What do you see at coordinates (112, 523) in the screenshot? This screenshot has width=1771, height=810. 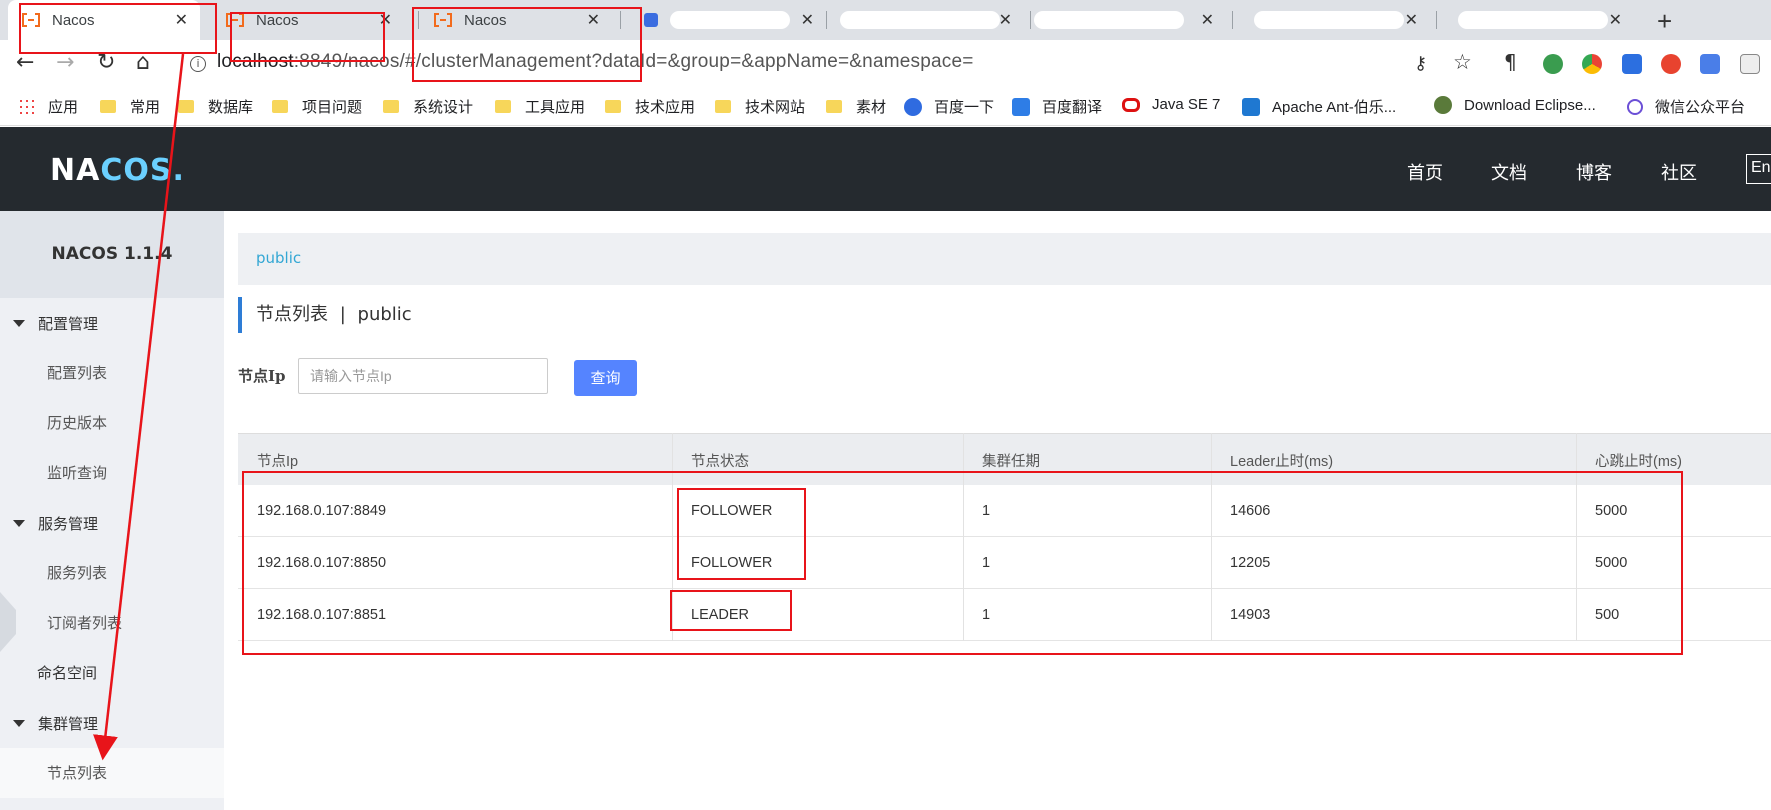 I see `sidebar-group-service: 服务管理` at bounding box center [112, 523].